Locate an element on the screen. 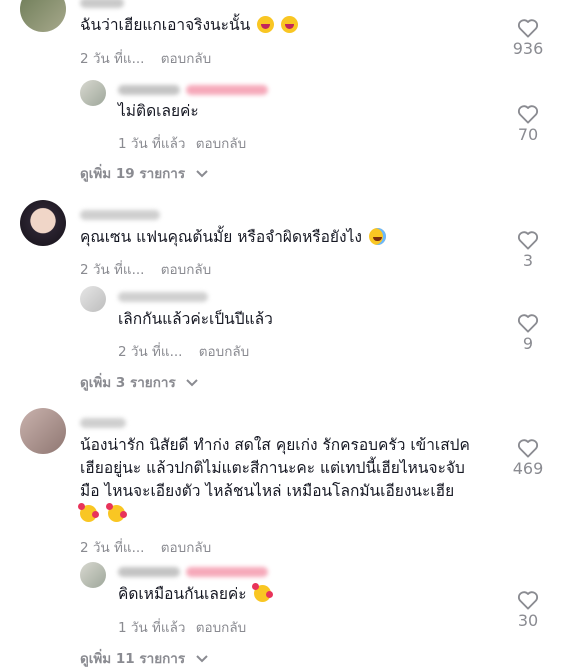  comment-text: คุณเซน แฟนคุณต้นมั้ย หรือจำผิดหรือยังไง is located at coordinates (233, 237).